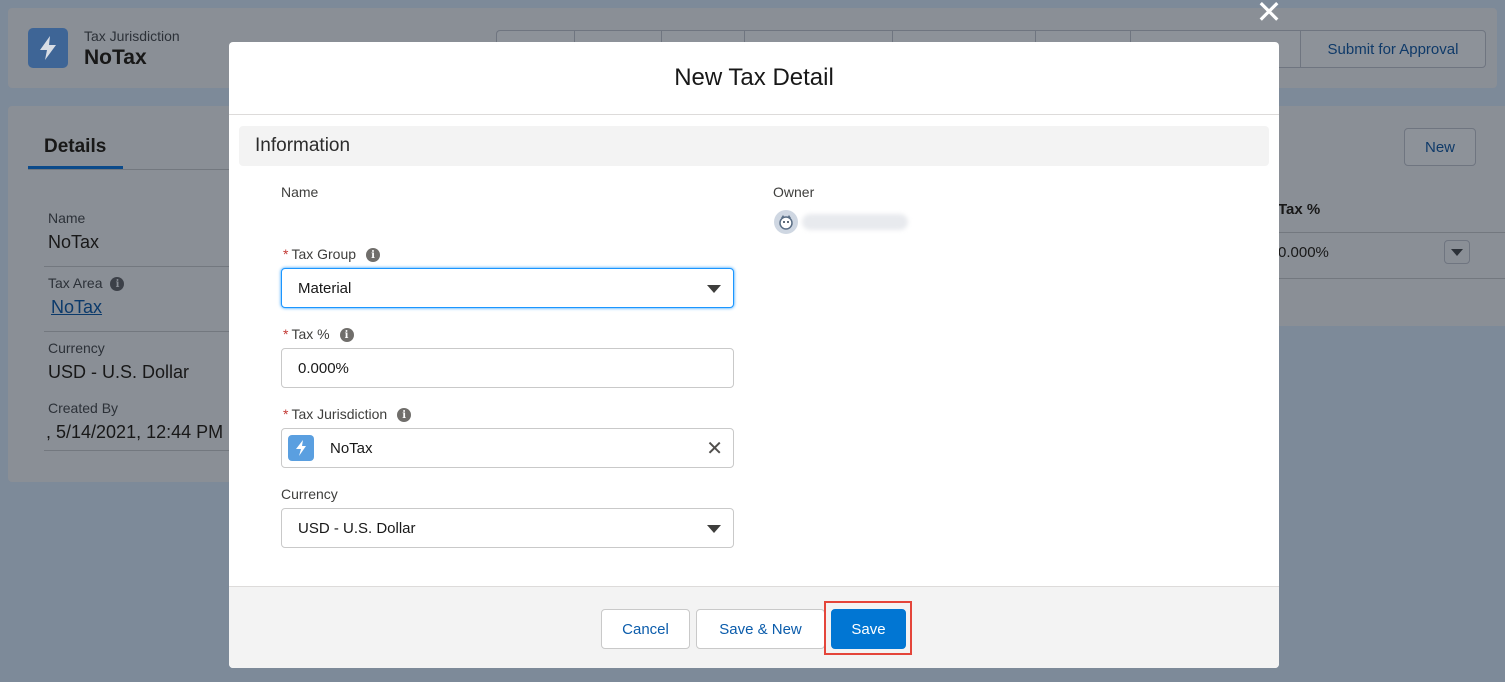 The width and height of the screenshot is (1505, 682). What do you see at coordinates (507, 368) in the screenshot?
I see `tax-percent-input: 0.000%` at bounding box center [507, 368].